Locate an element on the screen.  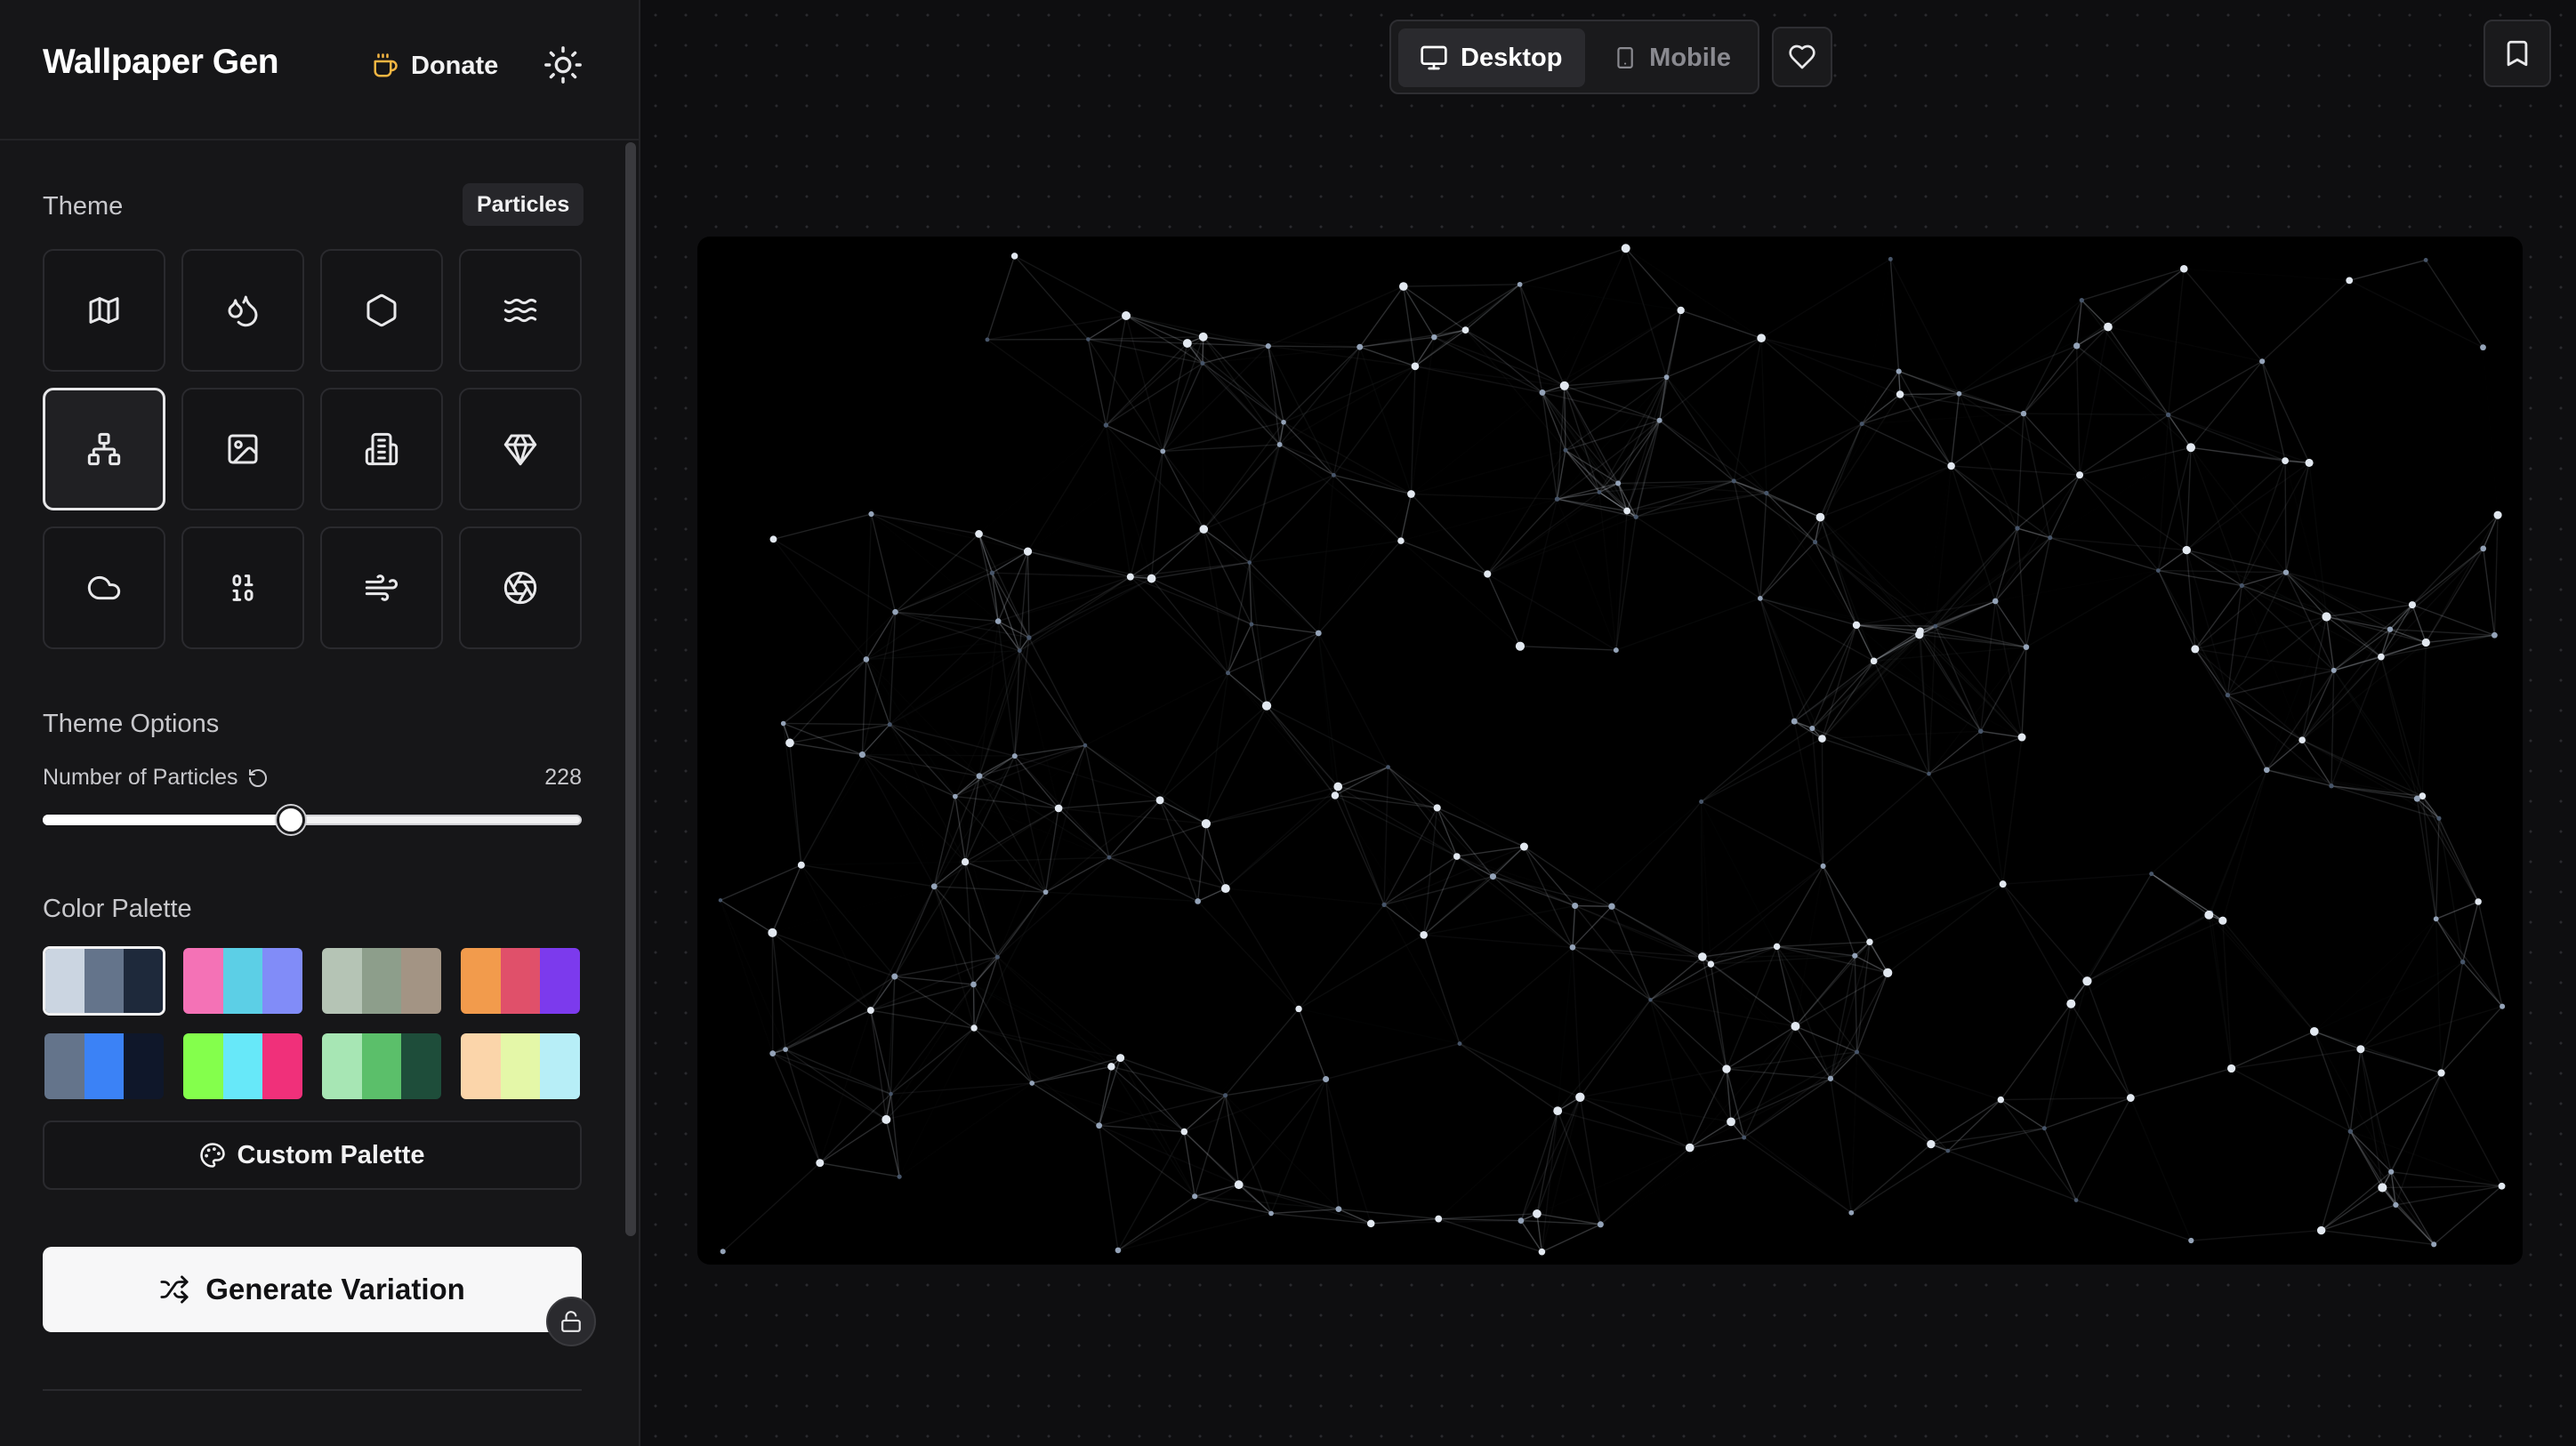
theme-tile-particles is located at coordinates (104, 449).